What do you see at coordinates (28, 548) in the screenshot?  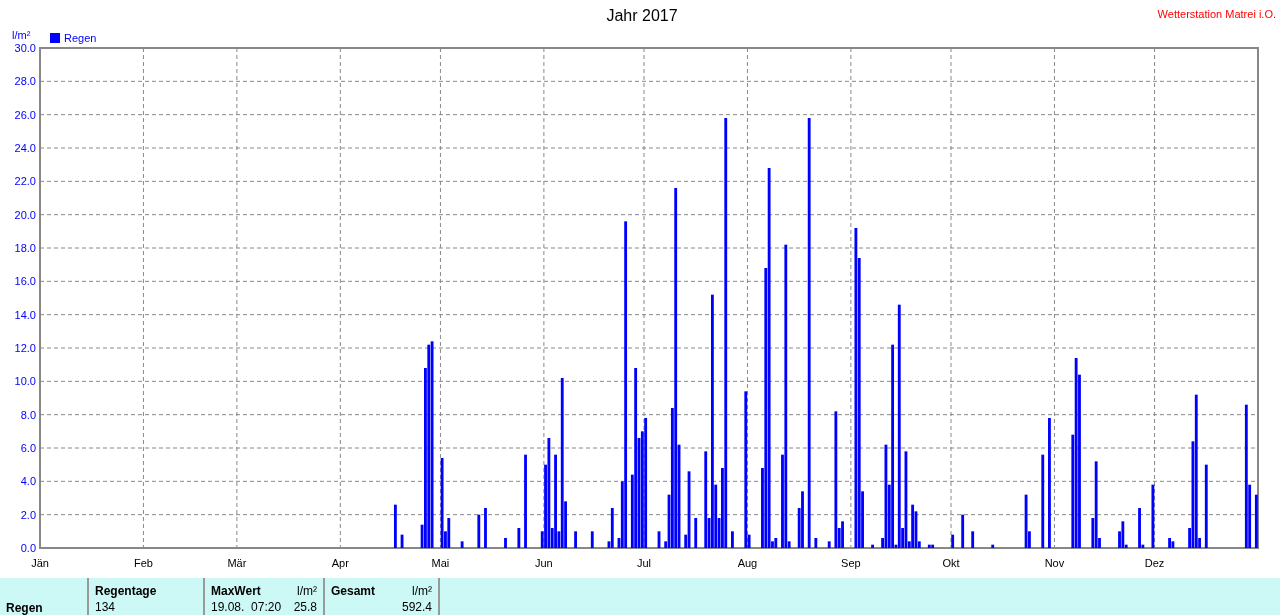 I see `y-tick-label: 0.0` at bounding box center [28, 548].